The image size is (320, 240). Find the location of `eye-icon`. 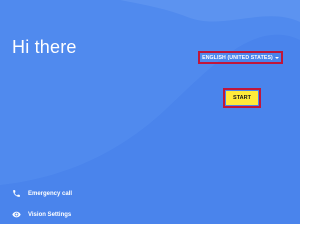

eye-icon is located at coordinates (16, 214).